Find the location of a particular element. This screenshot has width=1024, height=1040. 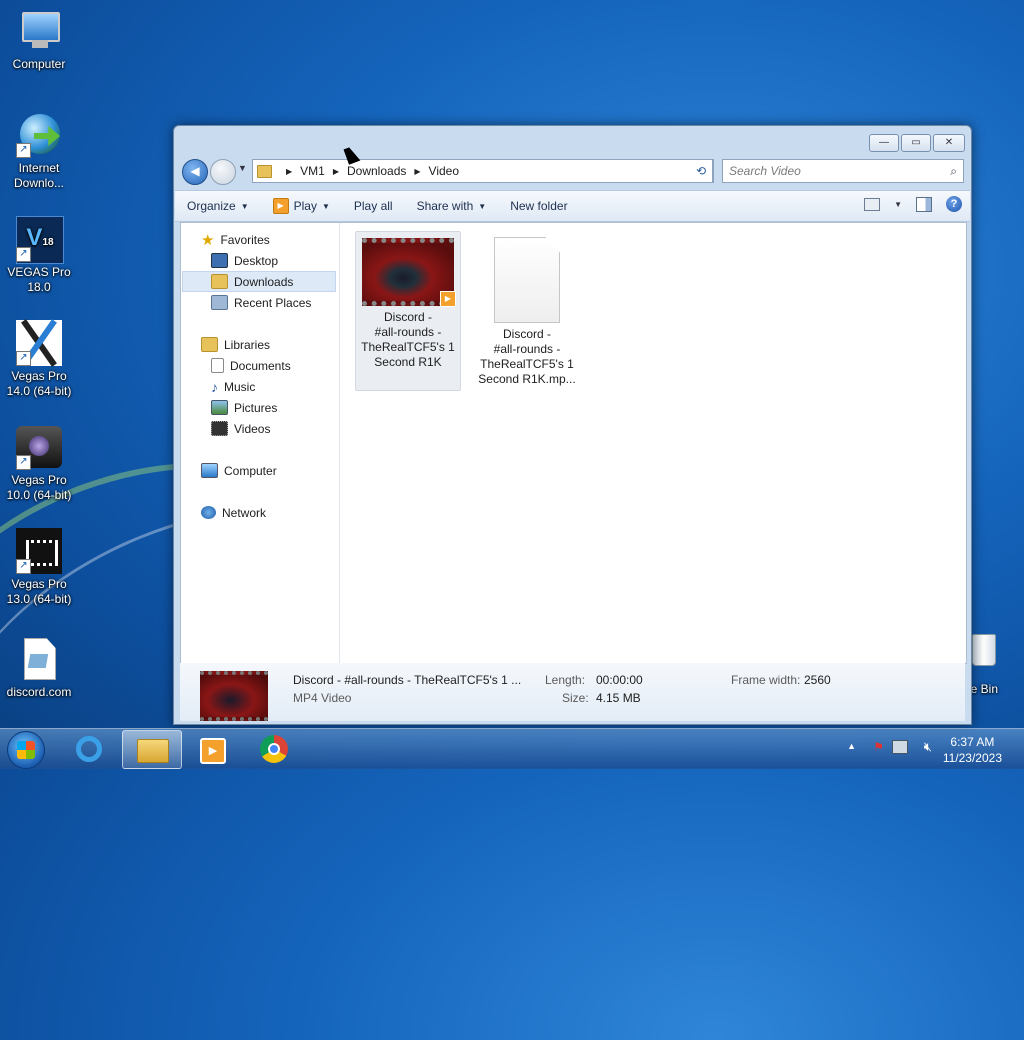

blank-file-icon is located at coordinates (527, 280).